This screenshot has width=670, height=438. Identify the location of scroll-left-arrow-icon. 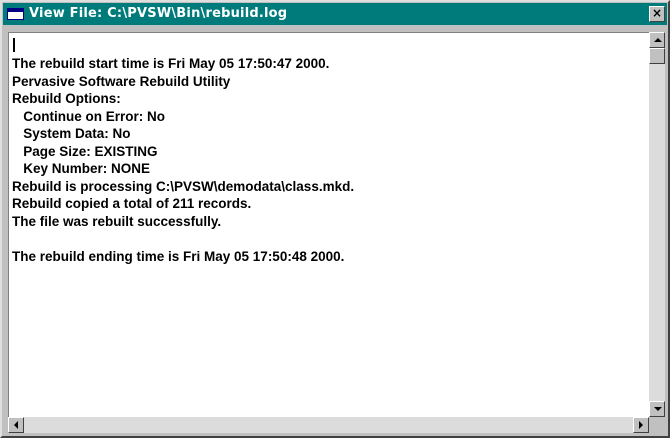
(16, 425).